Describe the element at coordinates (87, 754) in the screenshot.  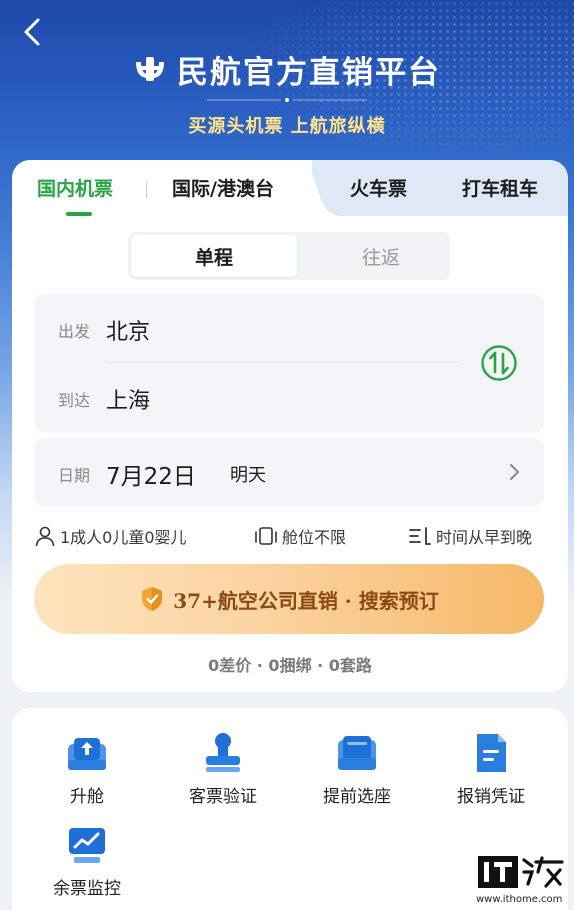
I see `upgrade-seat-icon` at that location.